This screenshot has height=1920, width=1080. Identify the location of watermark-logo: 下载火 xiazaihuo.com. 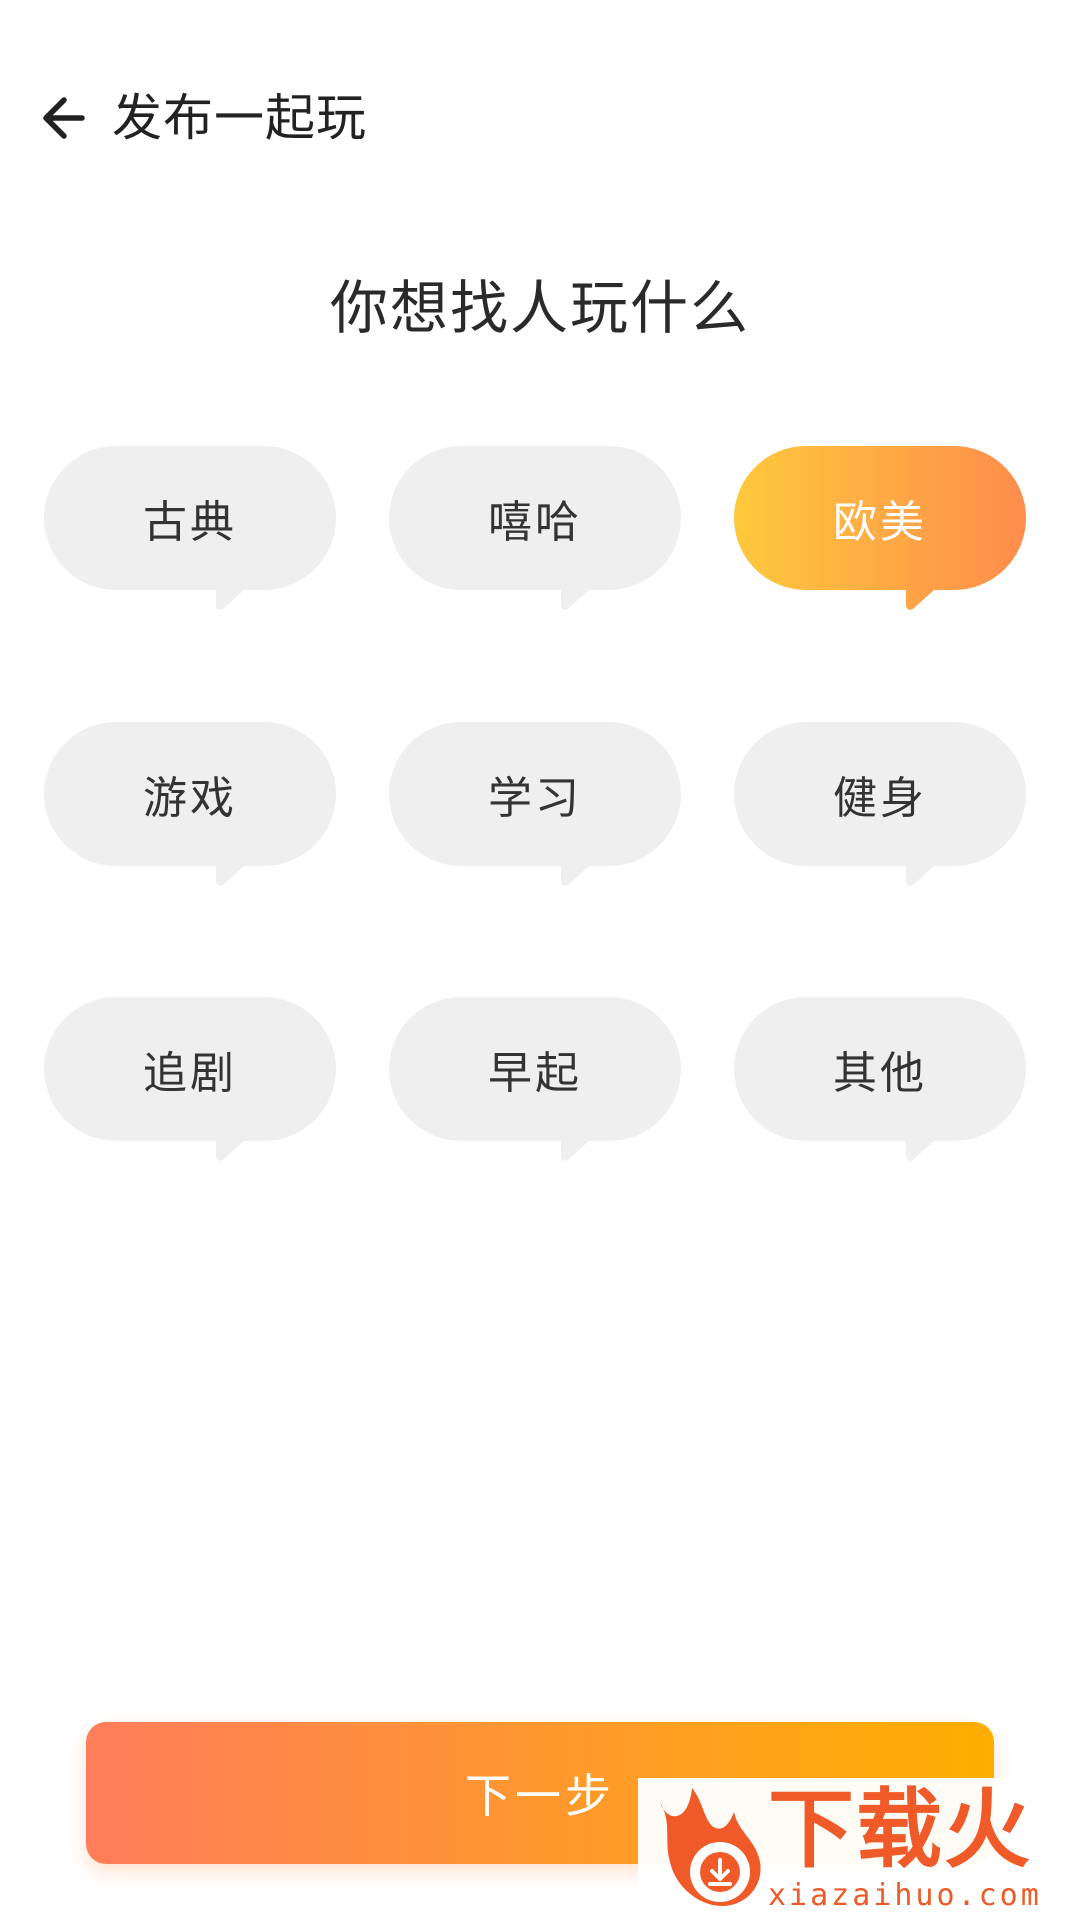
(859, 1849).